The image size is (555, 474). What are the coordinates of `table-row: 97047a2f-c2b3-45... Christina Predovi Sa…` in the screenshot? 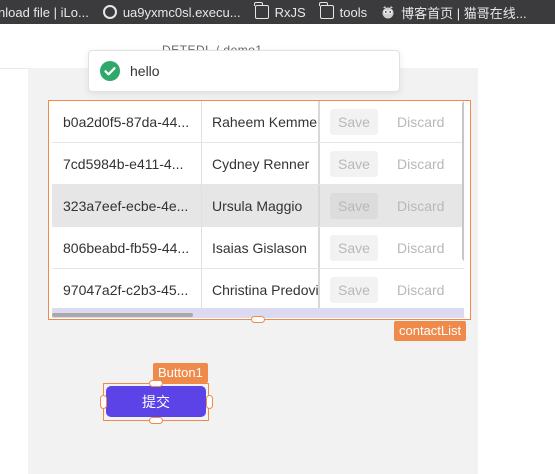 It's located at (258, 290).